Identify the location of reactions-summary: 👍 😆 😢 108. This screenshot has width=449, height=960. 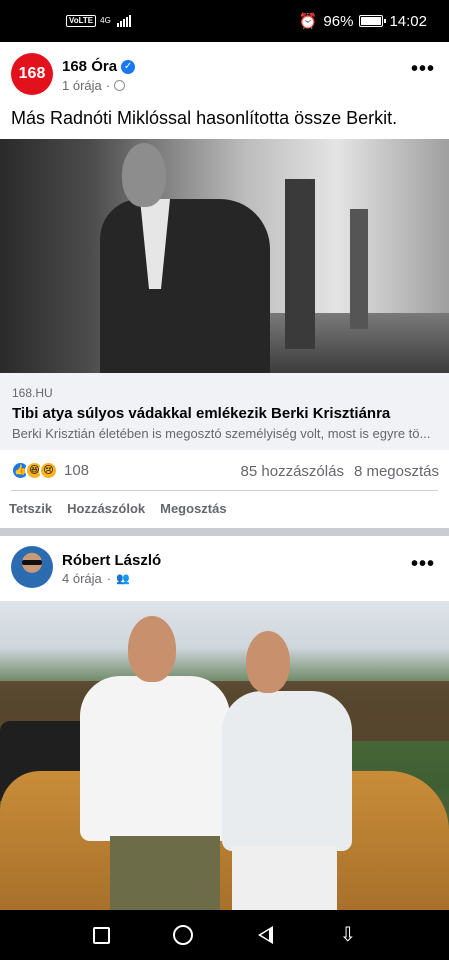
(50, 470).